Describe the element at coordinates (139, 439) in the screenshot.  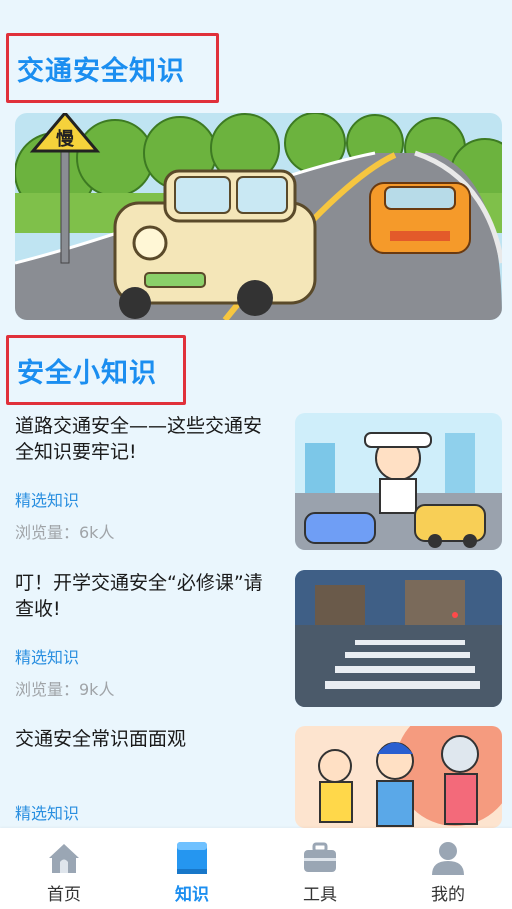
I see `article-title: 道路交通安全——这些交通安全知识要牢记!` at that location.